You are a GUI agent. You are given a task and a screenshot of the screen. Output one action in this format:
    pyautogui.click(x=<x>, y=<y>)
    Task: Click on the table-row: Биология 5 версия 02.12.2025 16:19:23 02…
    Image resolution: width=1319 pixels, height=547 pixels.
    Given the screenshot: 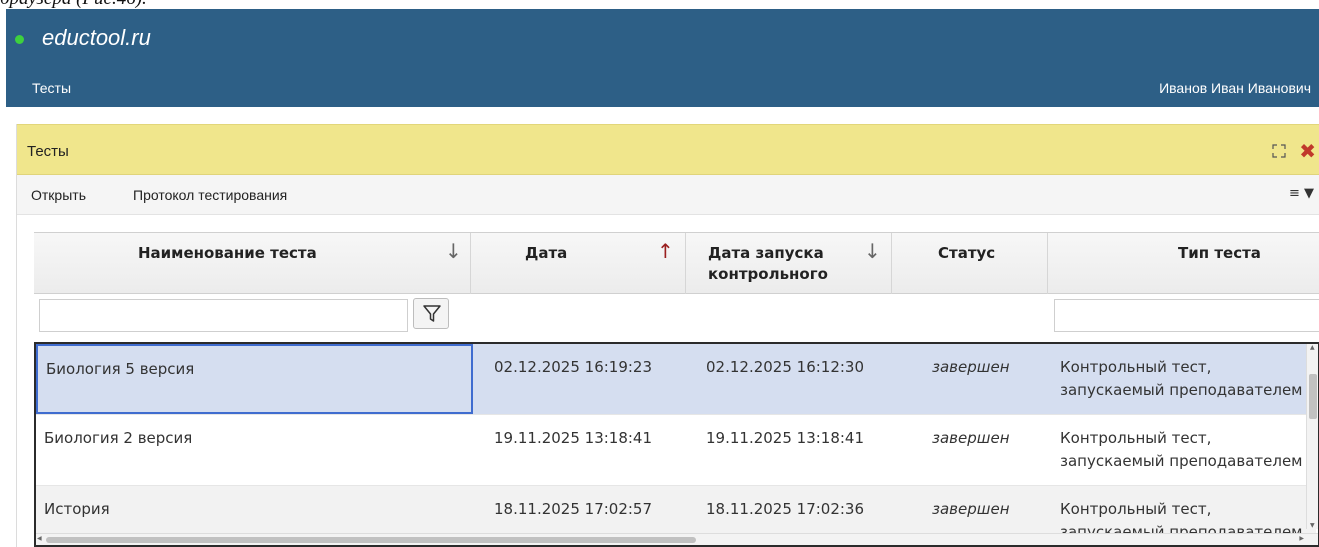 What is the action you would take?
    pyautogui.click(x=676, y=379)
    